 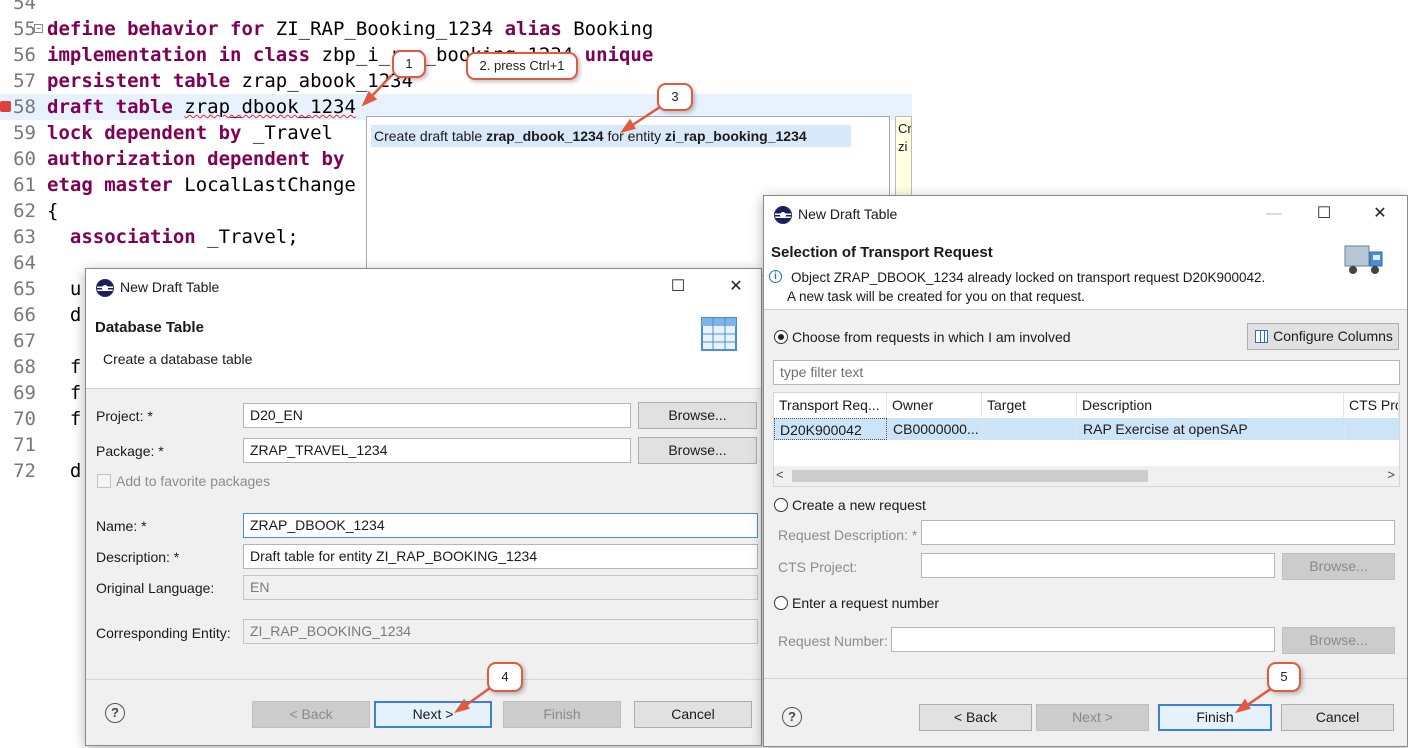 What do you see at coordinates (184, 237) in the screenshot?
I see `code-text: association _Travel;` at bounding box center [184, 237].